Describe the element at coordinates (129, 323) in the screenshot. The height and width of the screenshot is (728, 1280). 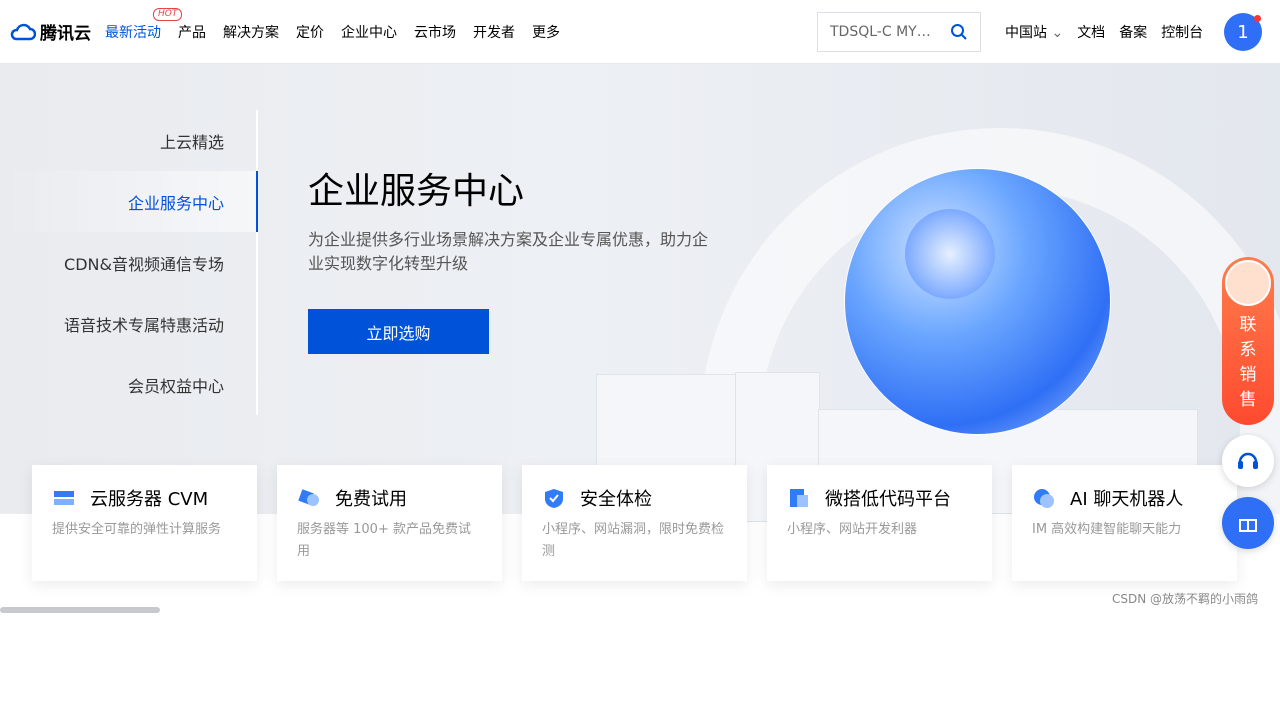
I see `side-item: 语音技术专属特惠活动` at that location.